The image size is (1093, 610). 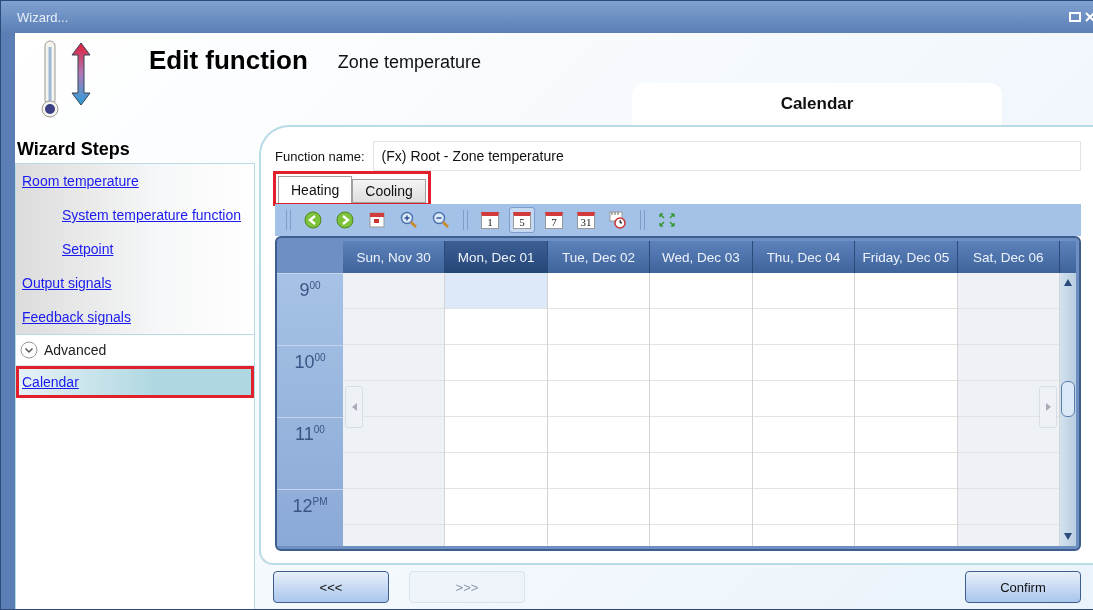 I want to click on hour-label: 9$^{00}$, so click(x=310, y=291).